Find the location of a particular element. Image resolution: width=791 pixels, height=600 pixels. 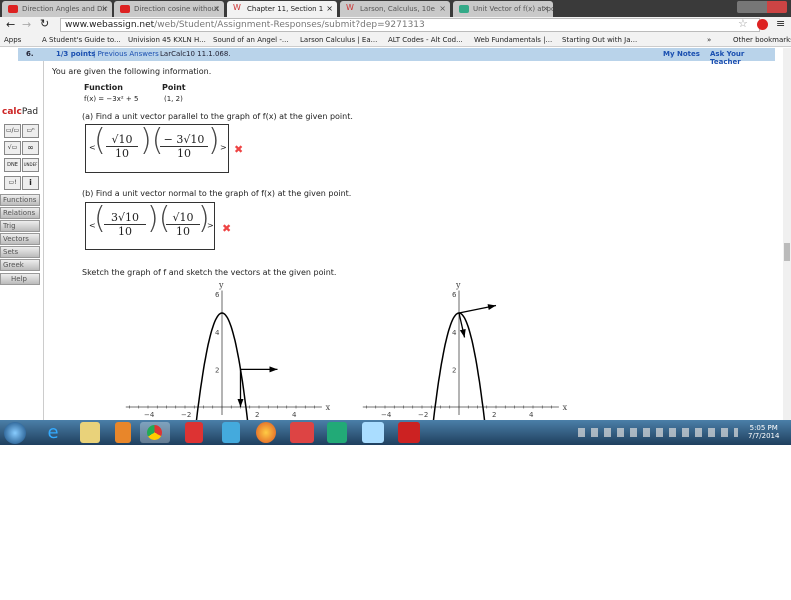

start-button is located at coordinates (15, 433).